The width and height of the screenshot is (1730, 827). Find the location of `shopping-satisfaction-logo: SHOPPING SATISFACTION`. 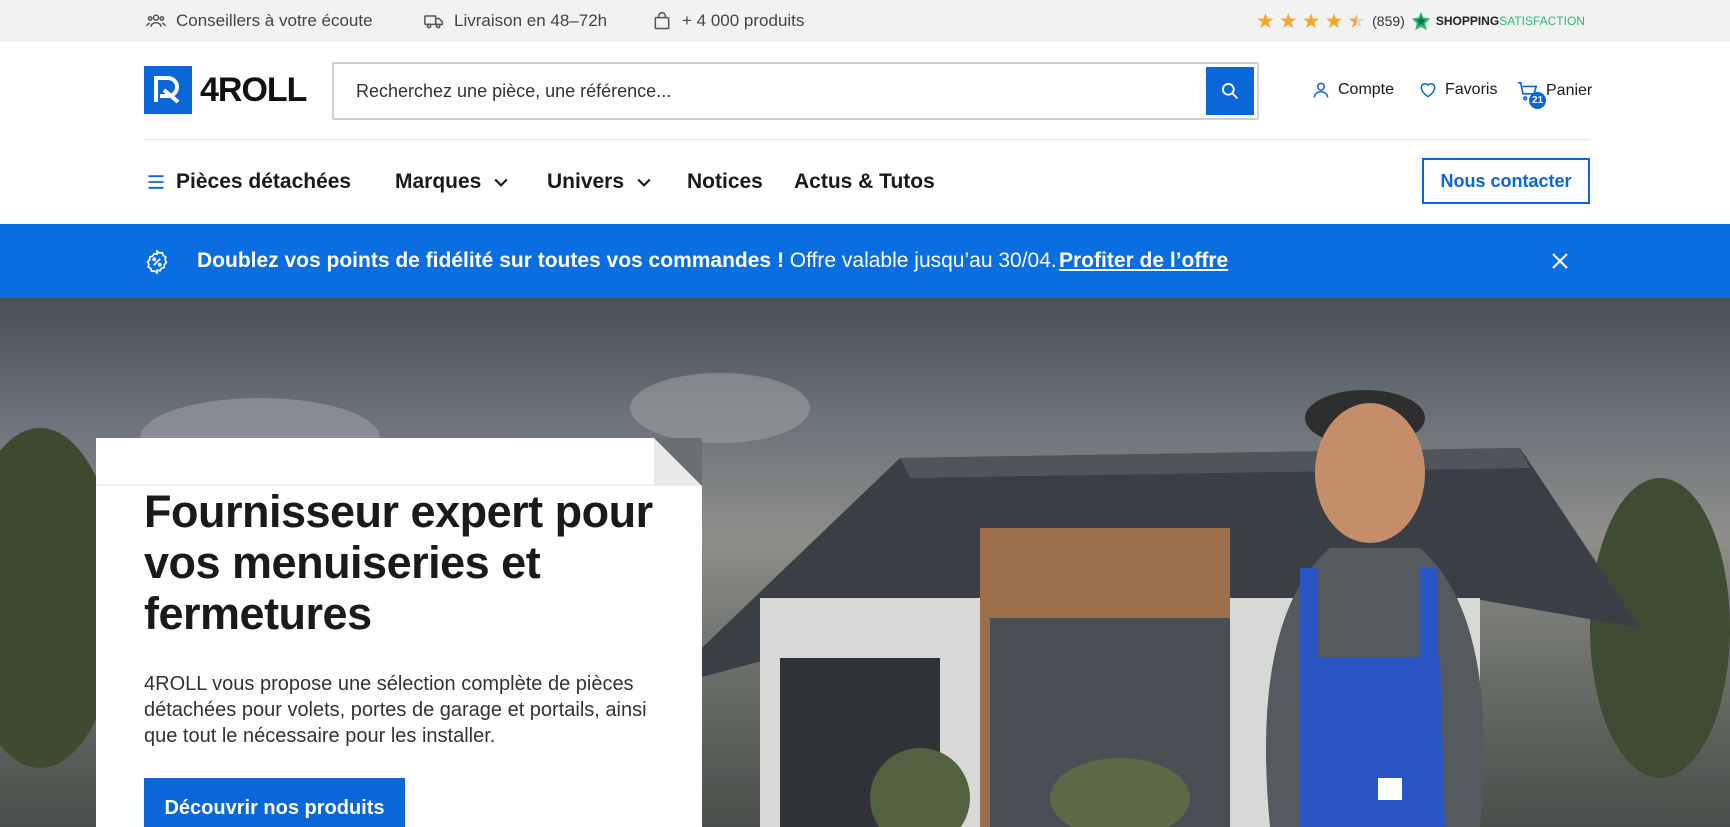

shopping-satisfaction-logo: SHOPPING SATISFACTION is located at coordinates (1498, 21).